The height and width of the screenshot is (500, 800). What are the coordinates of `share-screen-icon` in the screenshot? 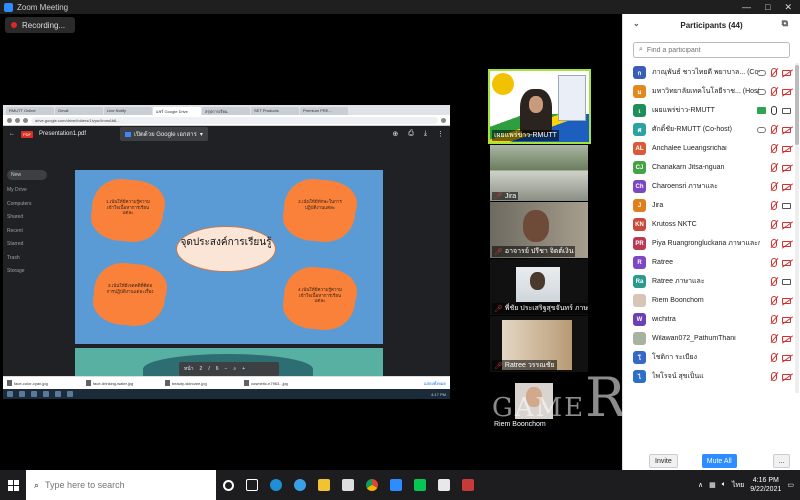 It's located at (761, 110).